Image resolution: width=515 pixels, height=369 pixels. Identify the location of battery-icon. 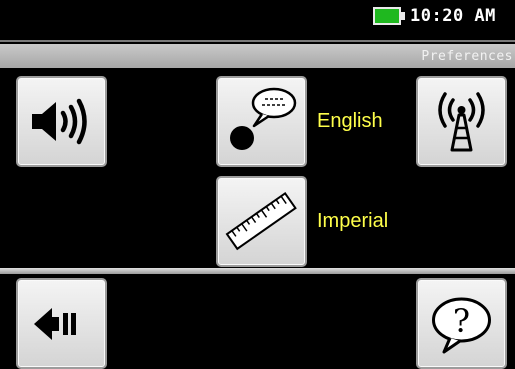
(387, 16).